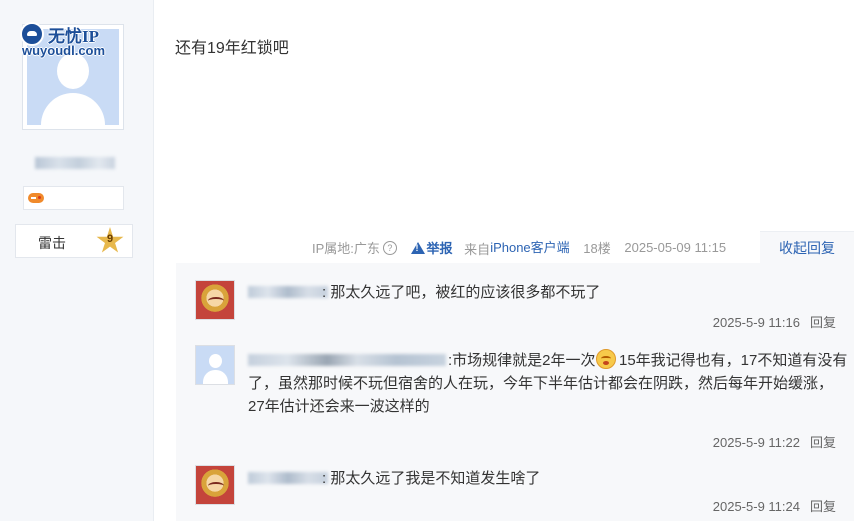 The image size is (854, 521). Describe the element at coordinates (36, 198) in the screenshot. I see `gamepad-icon` at that location.